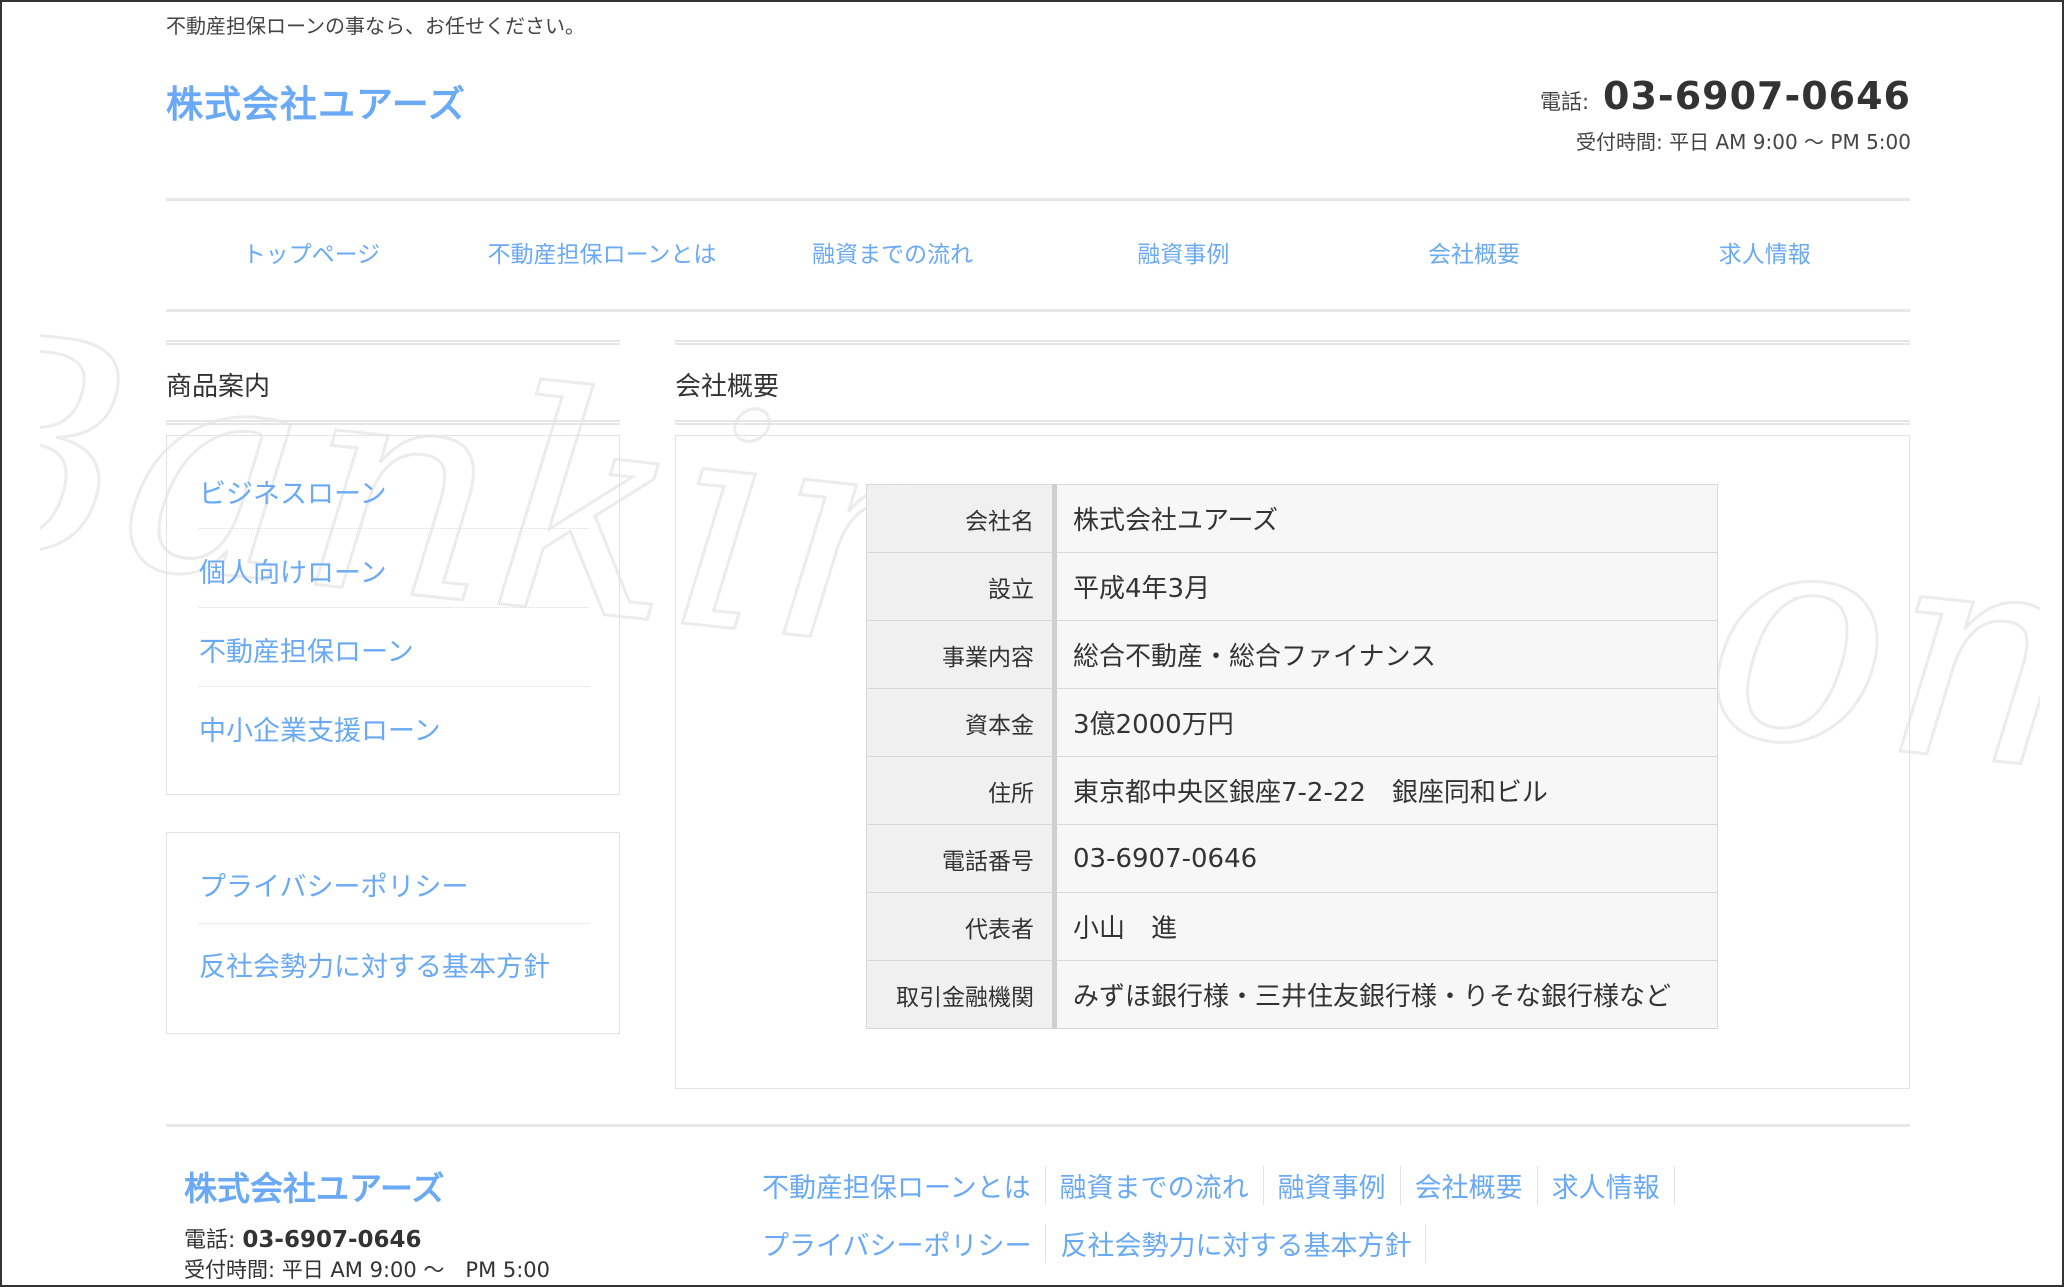 The height and width of the screenshot is (1287, 2064). Describe the element at coordinates (1386, 790) in the screenshot. I see `row-value: 東京都中央区銀座7-2-22 銀座同和ビル` at that location.